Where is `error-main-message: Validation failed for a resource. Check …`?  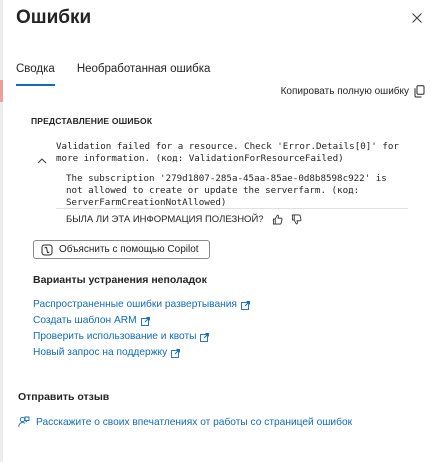 error-main-message: Validation failed for a resource. Check … is located at coordinates (227, 152).